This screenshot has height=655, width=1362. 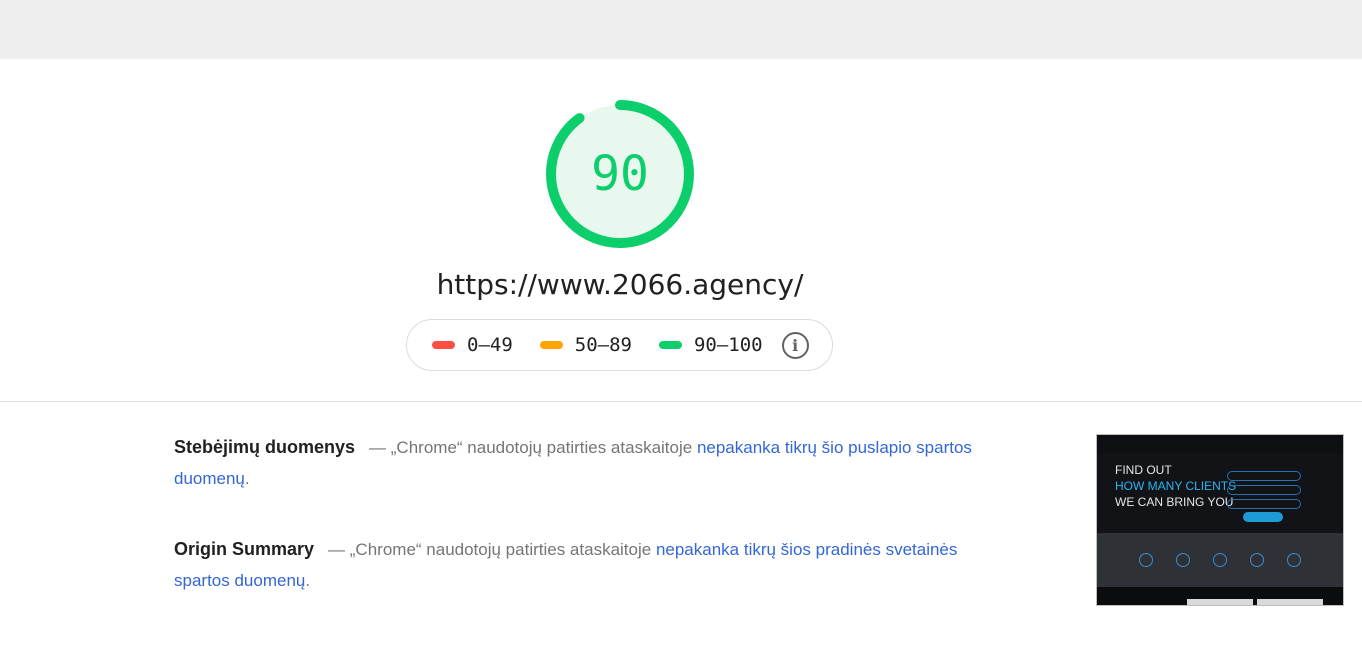 I want to click on performance-score-gauge: 90, so click(x=620, y=174).